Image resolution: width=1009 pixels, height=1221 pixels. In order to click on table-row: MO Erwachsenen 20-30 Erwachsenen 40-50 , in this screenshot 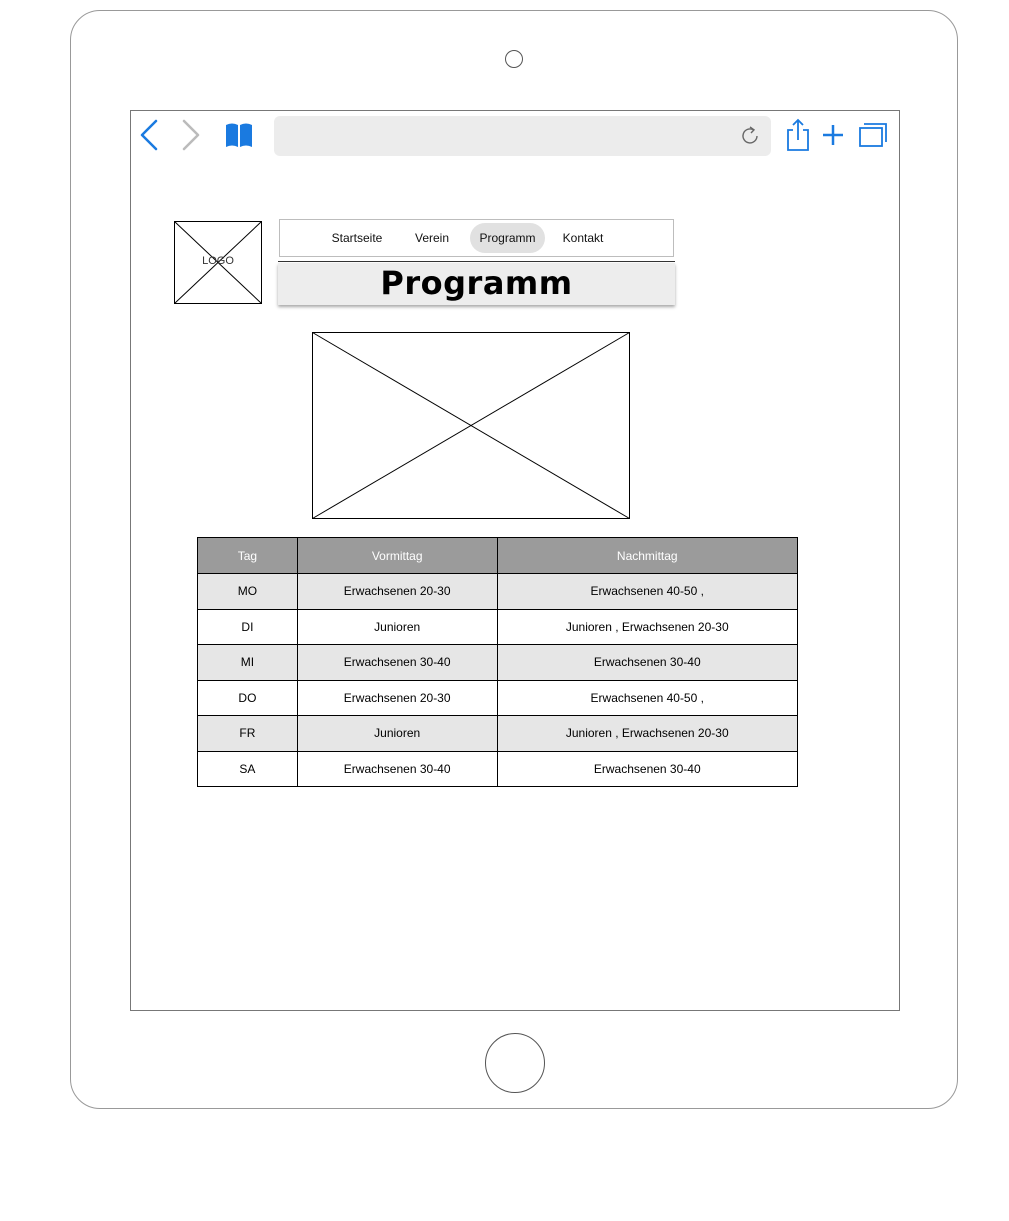, I will do `click(498, 591)`.